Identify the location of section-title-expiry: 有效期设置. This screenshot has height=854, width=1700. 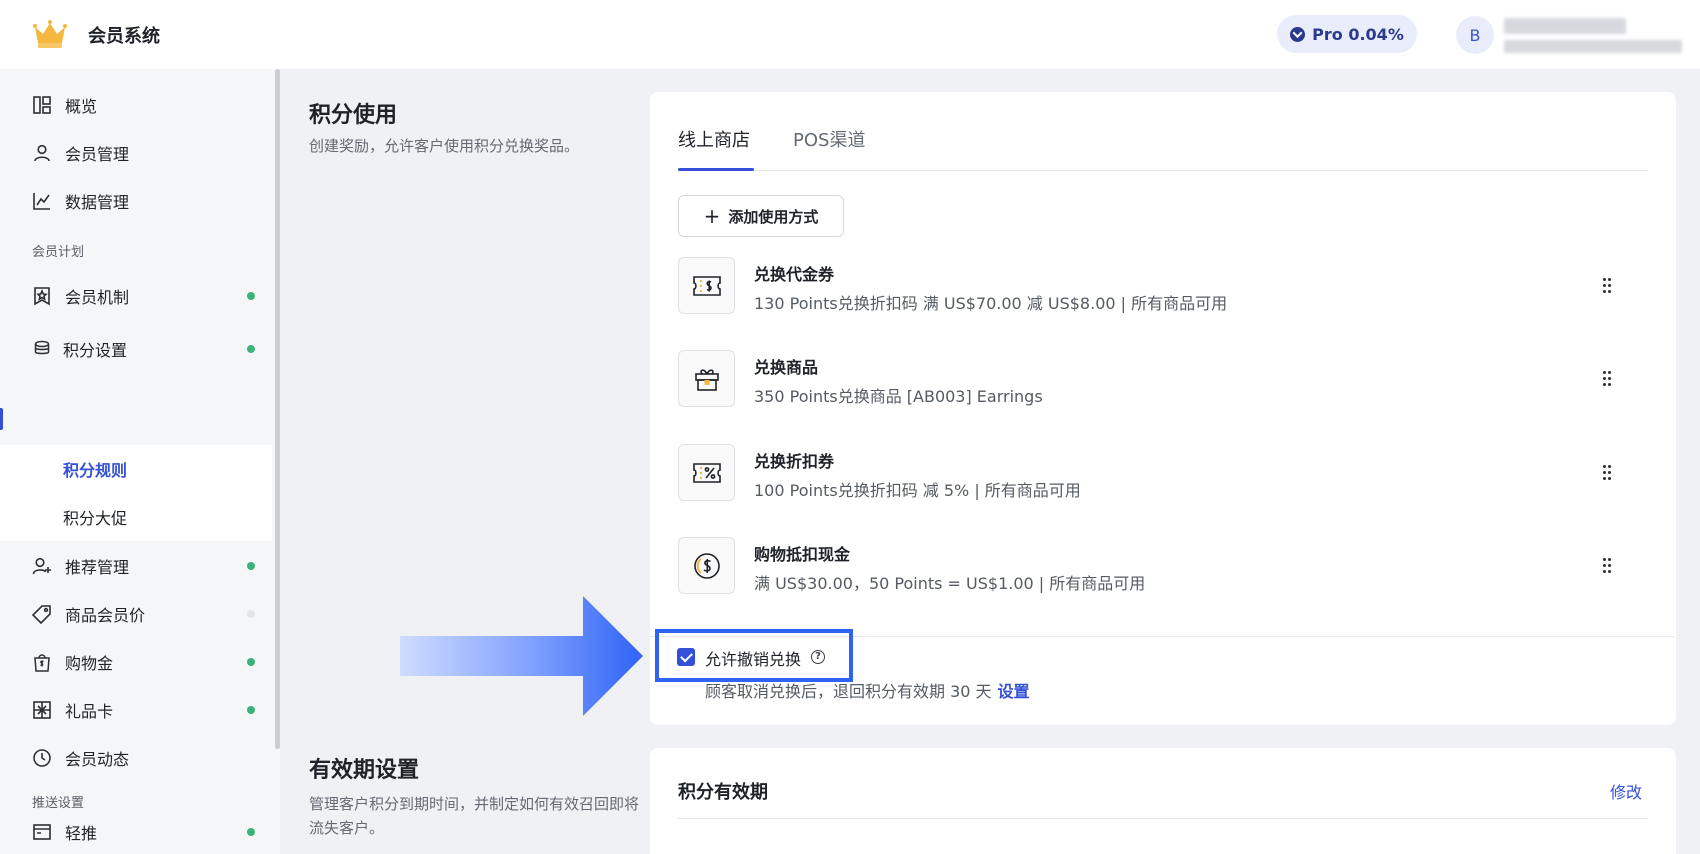
(364, 770).